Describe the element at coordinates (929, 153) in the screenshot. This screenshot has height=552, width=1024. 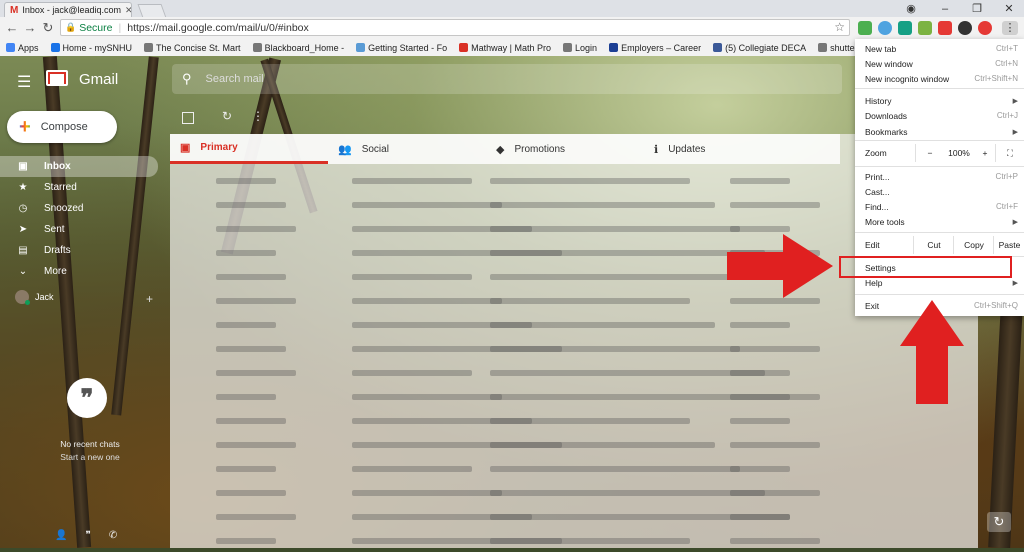
I see `zoom-out-button: −` at that location.